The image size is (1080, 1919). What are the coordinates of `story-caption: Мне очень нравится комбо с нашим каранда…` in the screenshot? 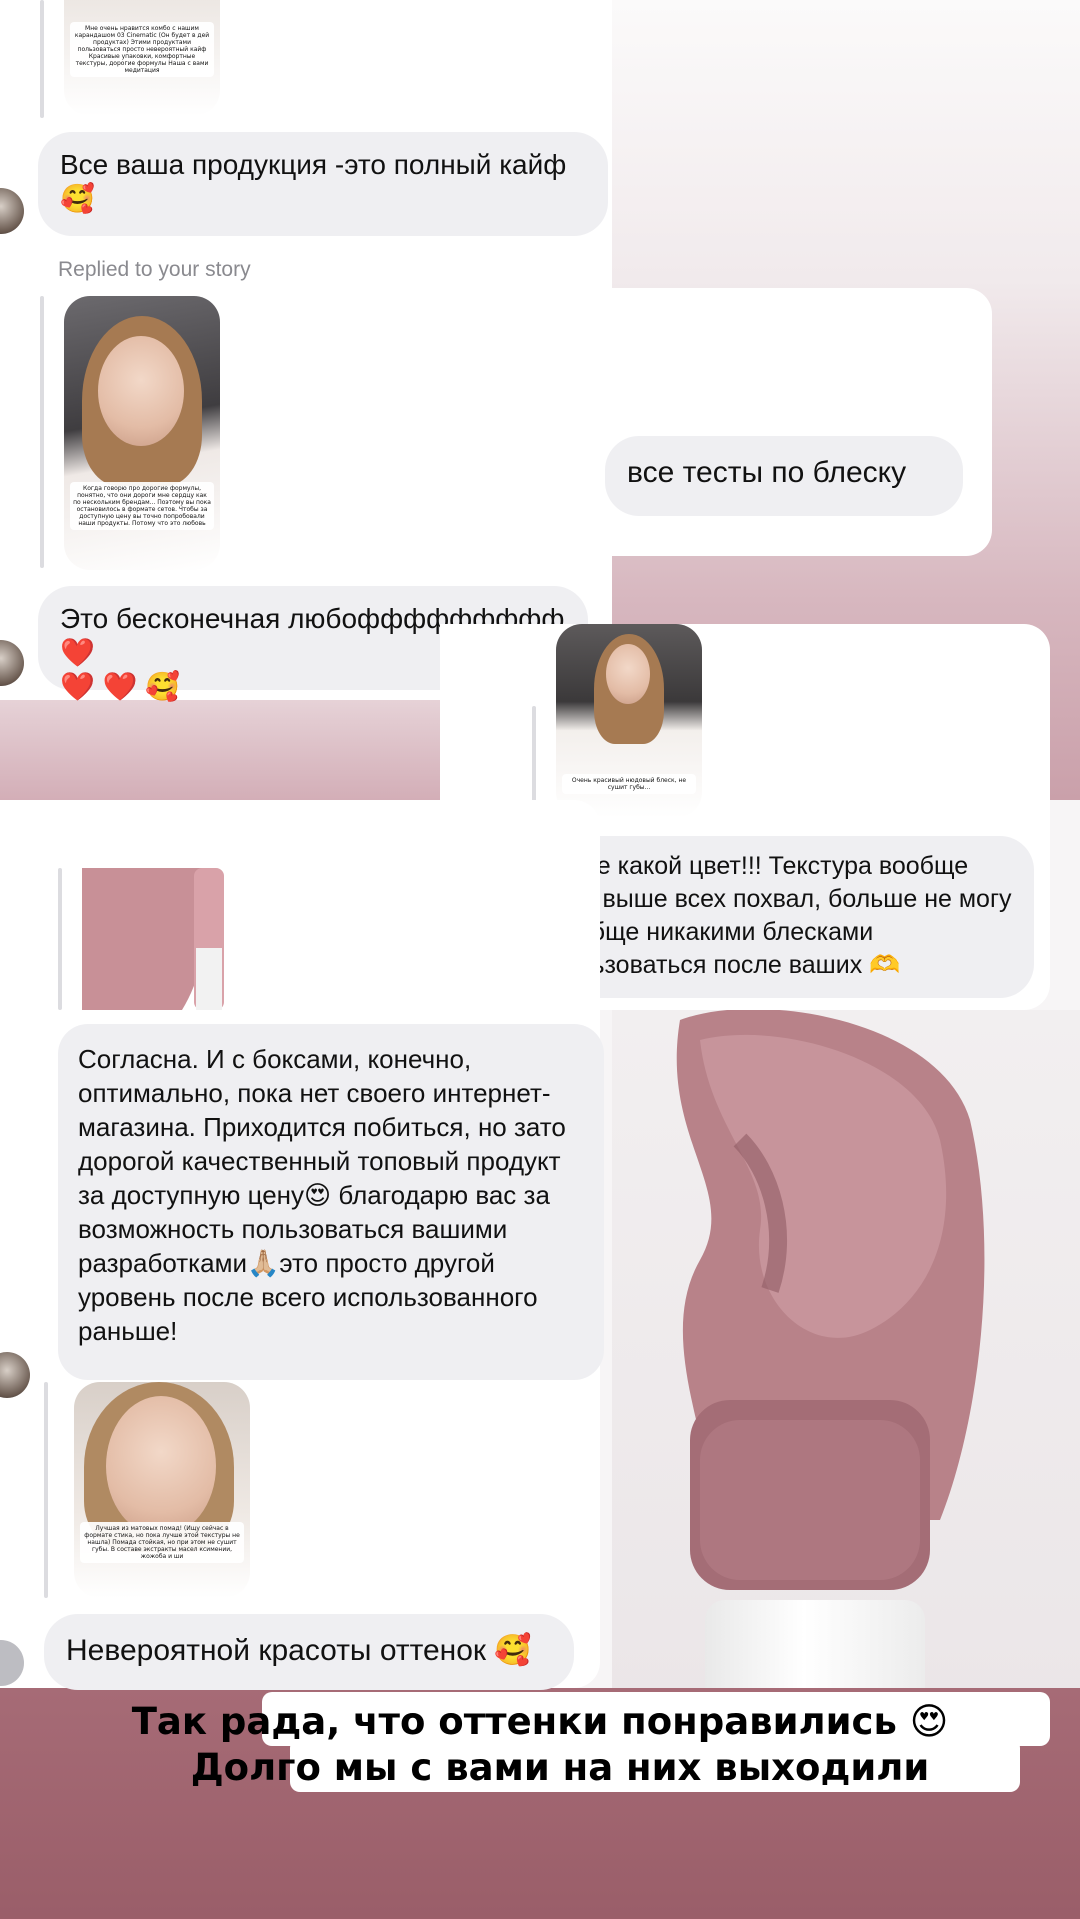 It's located at (142, 49).